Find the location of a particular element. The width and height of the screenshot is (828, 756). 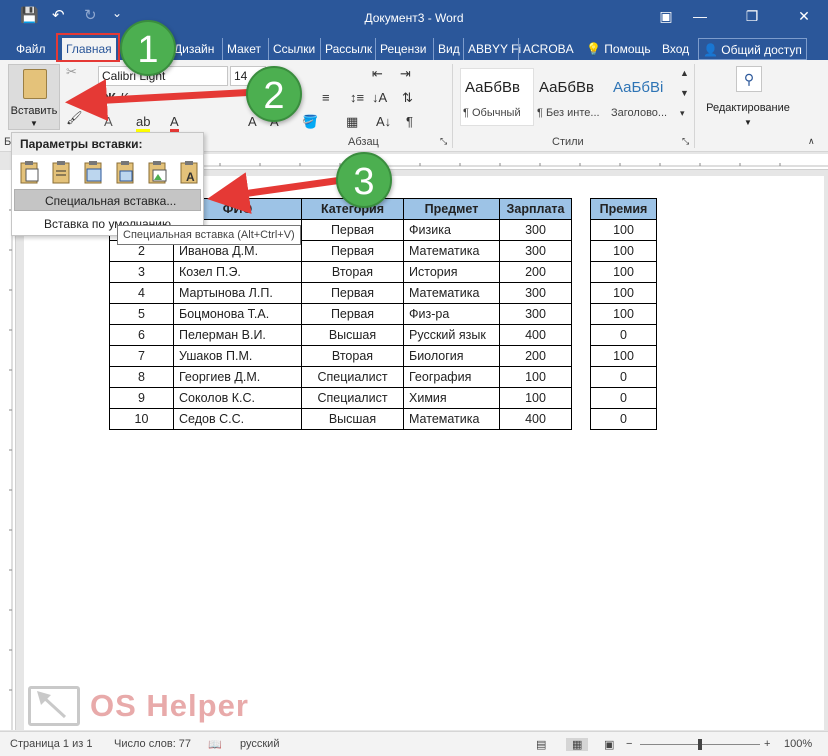

step-1-badge: 1 is located at coordinates (148, 48).